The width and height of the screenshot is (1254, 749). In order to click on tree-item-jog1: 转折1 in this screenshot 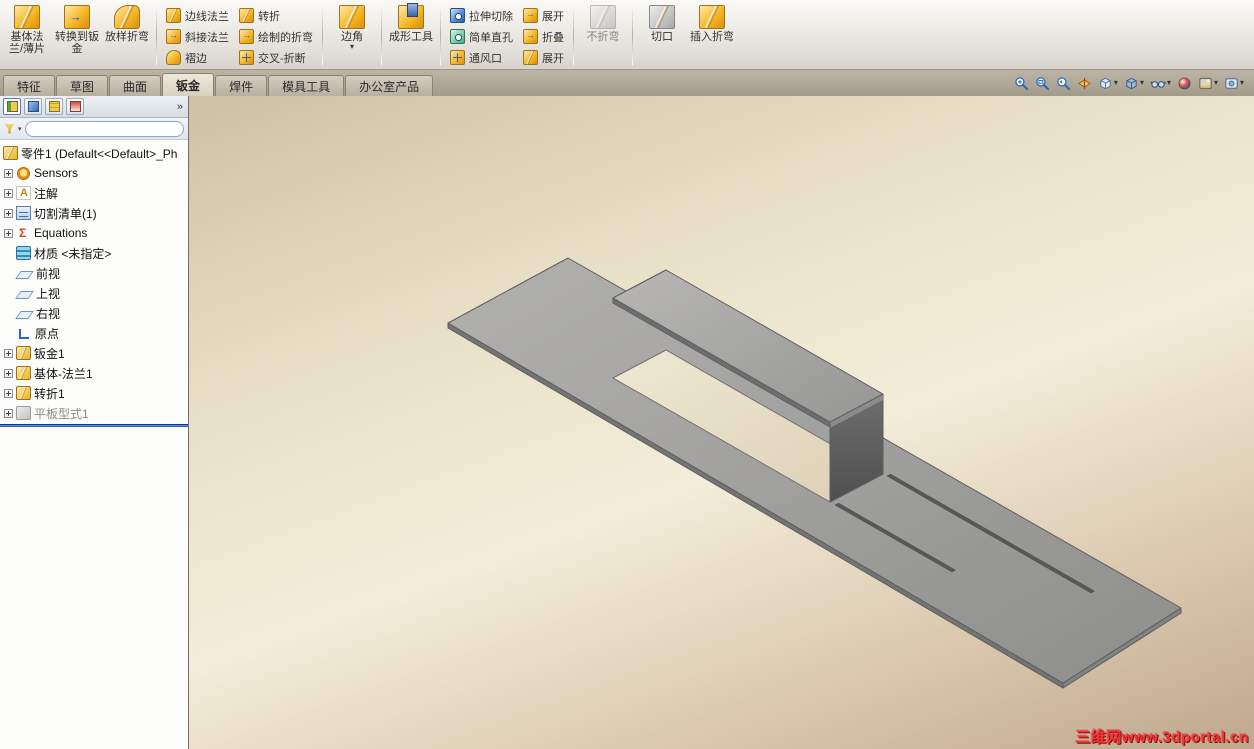, I will do `click(94, 393)`.